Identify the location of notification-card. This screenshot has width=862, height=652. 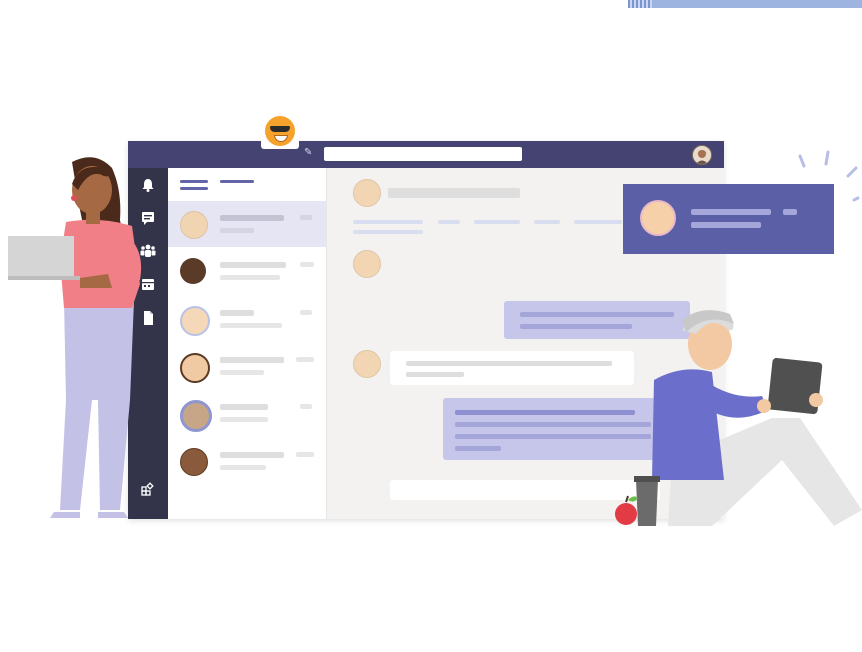
(728, 219).